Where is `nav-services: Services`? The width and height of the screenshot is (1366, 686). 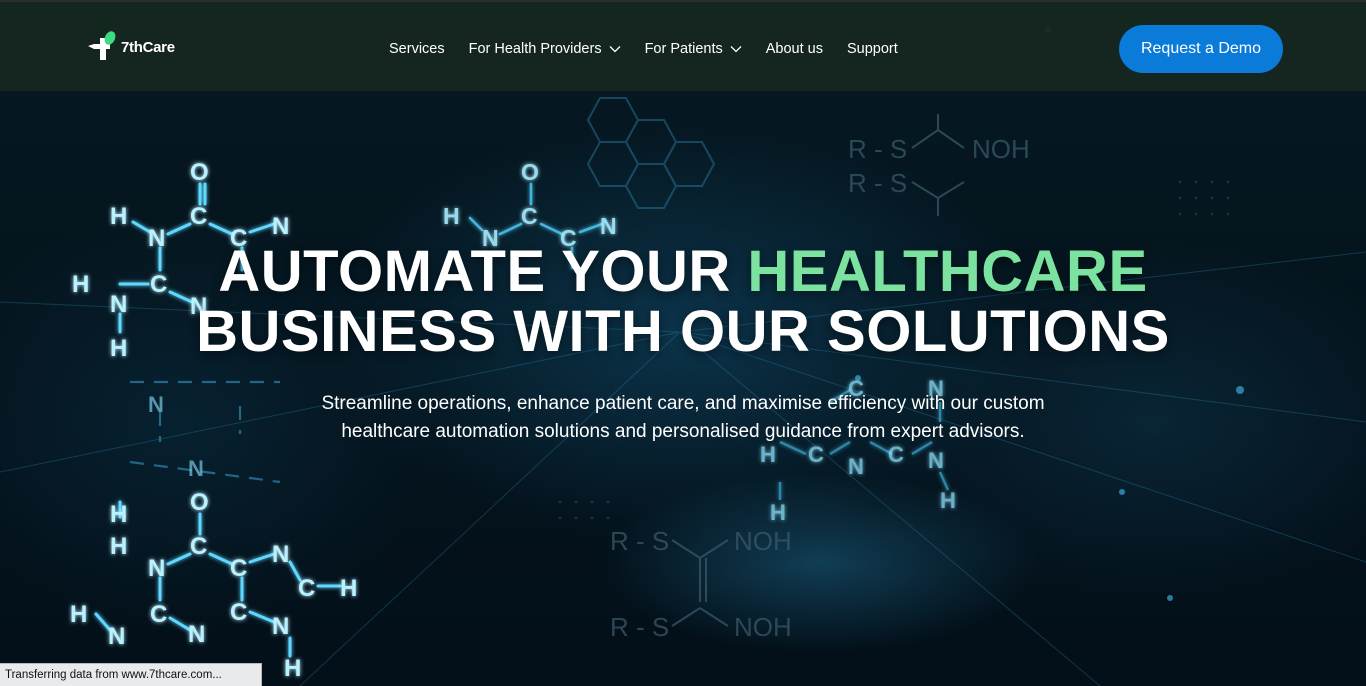
nav-services: Services is located at coordinates (417, 49).